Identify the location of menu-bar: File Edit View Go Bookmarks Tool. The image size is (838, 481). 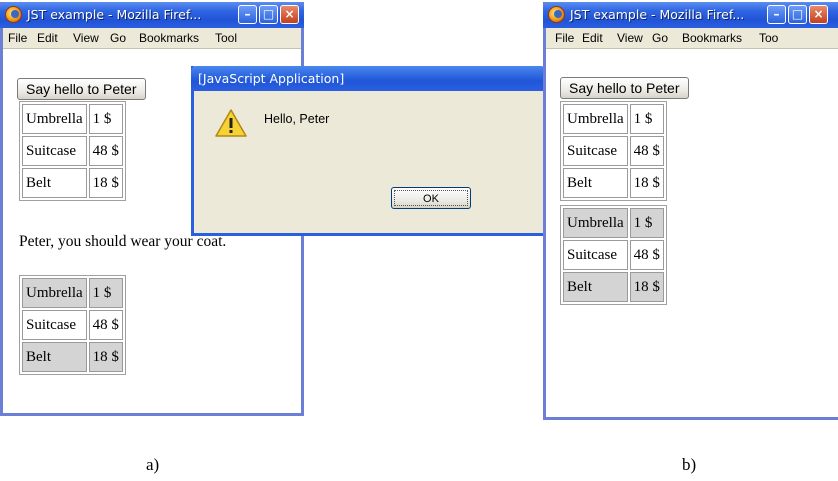
(152, 38).